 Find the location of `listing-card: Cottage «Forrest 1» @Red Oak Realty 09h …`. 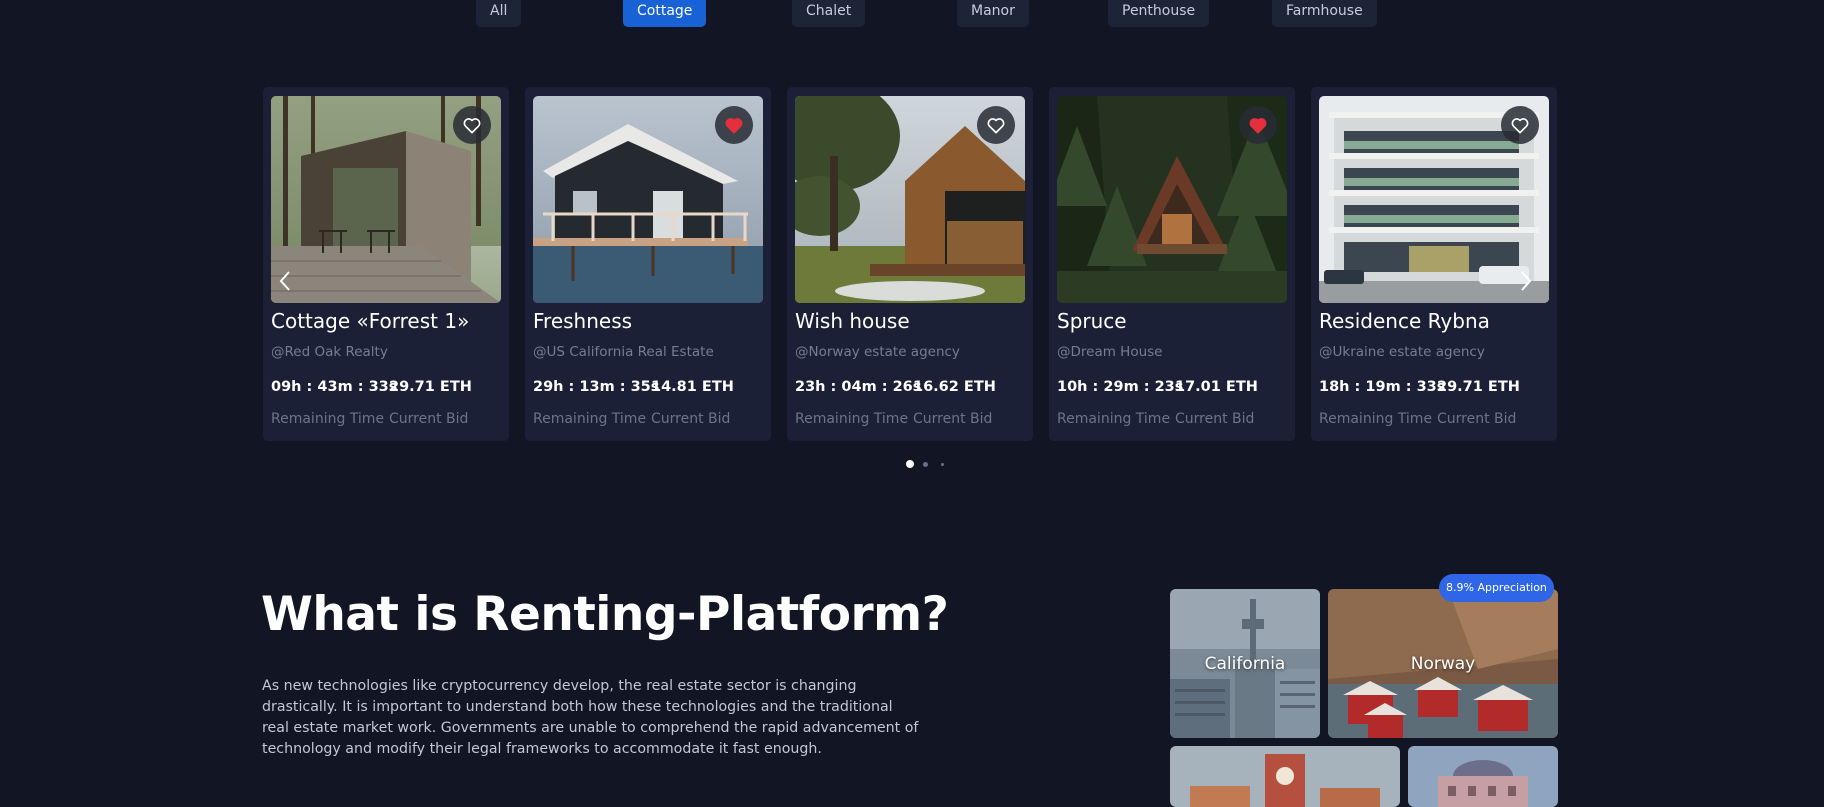

listing-card: Cottage «Forrest 1» @Red Oak Realty 09h … is located at coordinates (386, 264).